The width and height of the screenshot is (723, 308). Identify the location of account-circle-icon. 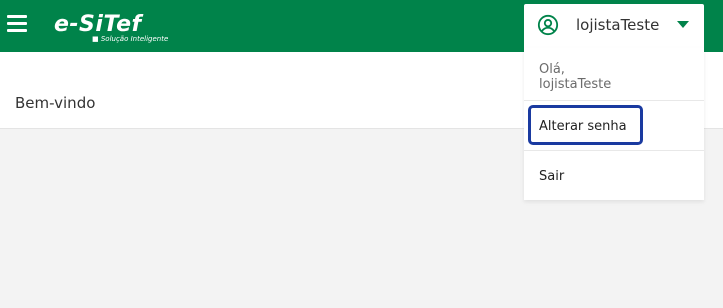
(548, 25).